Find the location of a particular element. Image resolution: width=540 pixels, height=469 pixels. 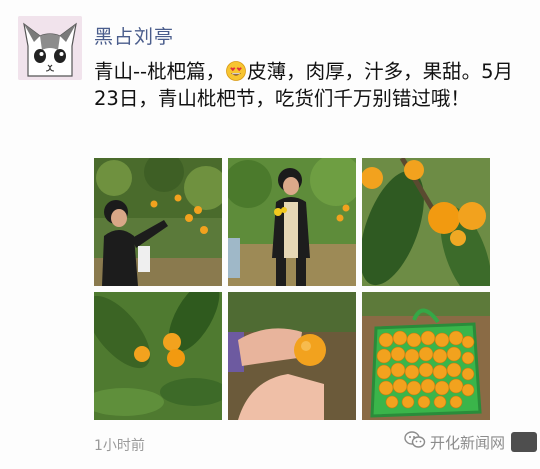

photo-loquat-branch is located at coordinates (426, 222).